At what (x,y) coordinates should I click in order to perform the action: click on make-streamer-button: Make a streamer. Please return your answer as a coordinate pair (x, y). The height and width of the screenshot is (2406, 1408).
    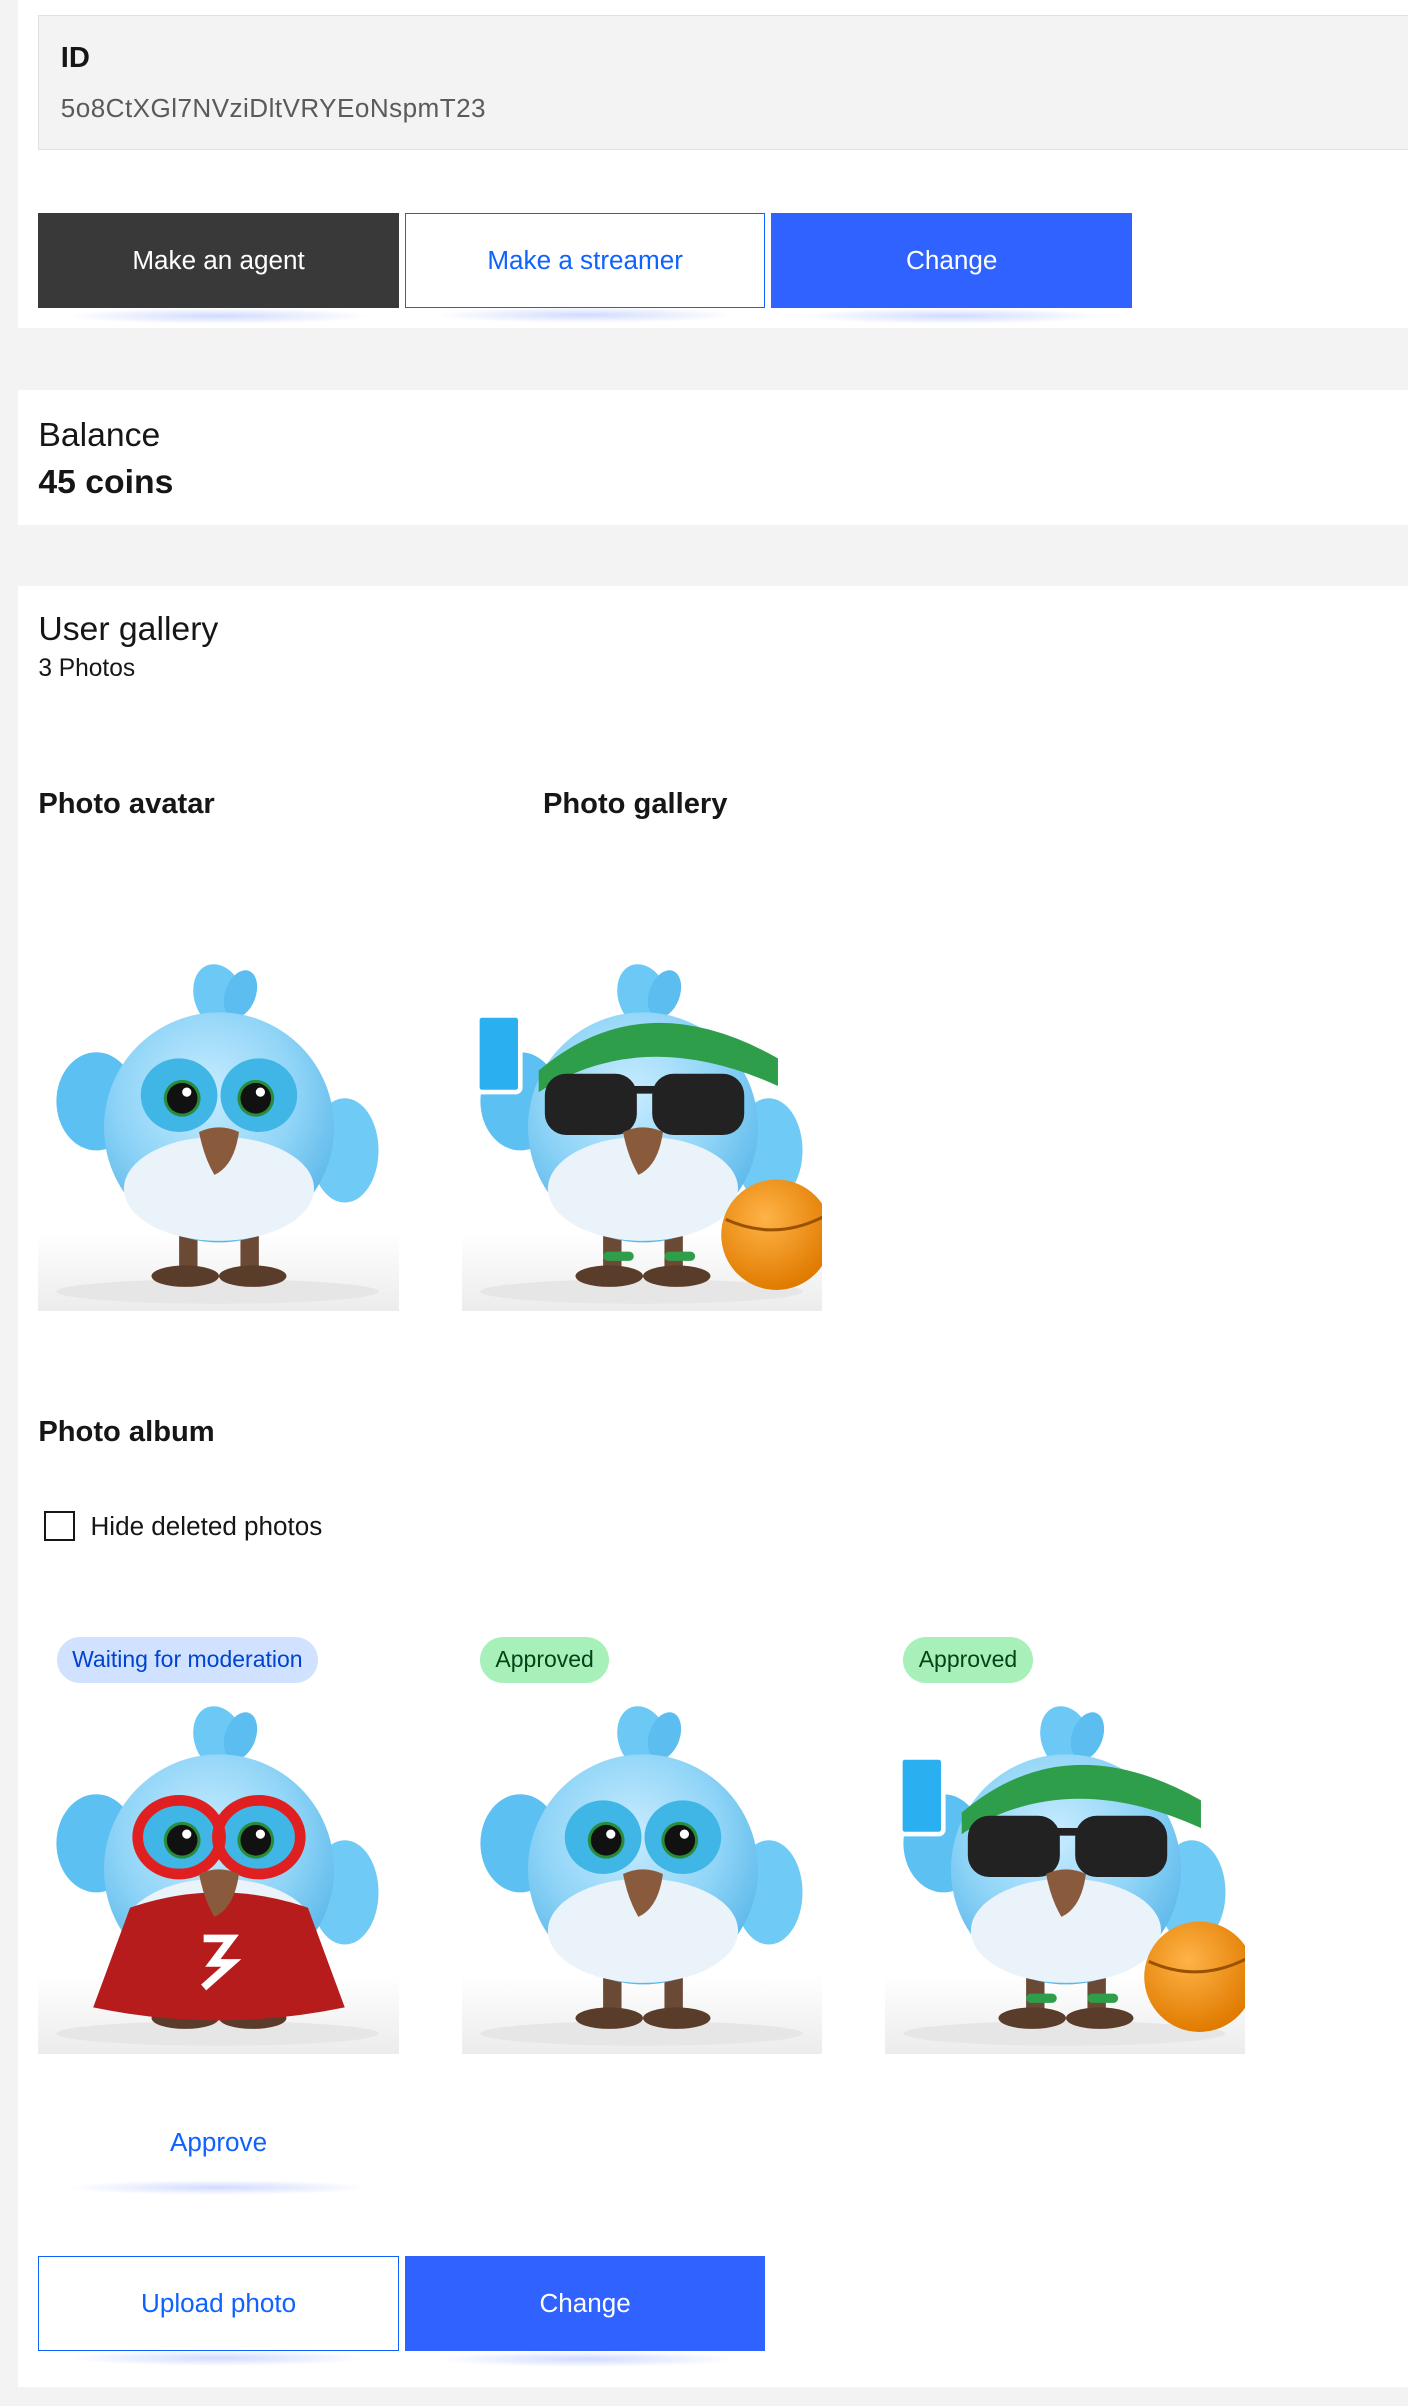
    Looking at the image, I should click on (585, 268).